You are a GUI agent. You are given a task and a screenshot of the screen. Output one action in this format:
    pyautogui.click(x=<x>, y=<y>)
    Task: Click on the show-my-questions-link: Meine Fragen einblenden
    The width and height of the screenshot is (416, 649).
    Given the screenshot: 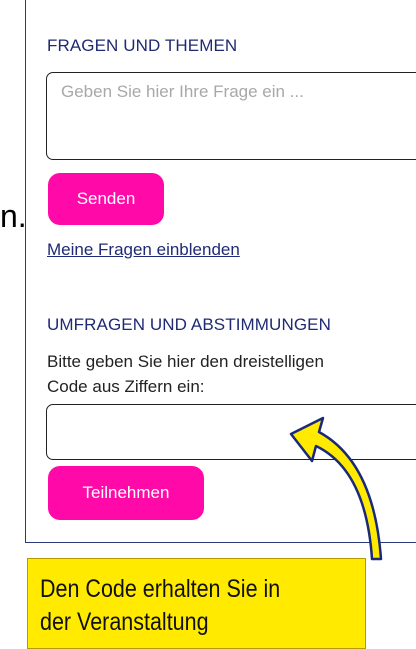 What is the action you would take?
    pyautogui.click(x=143, y=250)
    